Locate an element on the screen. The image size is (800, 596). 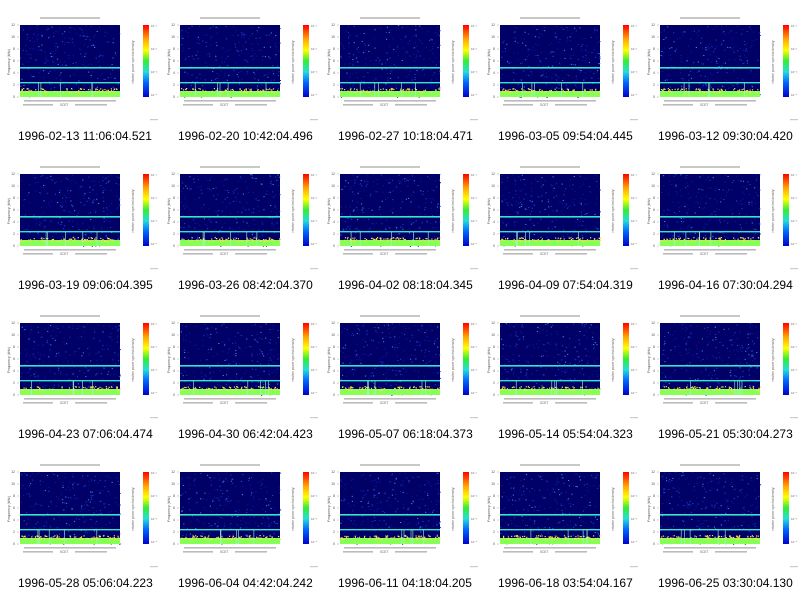
timestamp-caption: 1996-06-18 03:54:04.167 is located at coordinates (565, 583).